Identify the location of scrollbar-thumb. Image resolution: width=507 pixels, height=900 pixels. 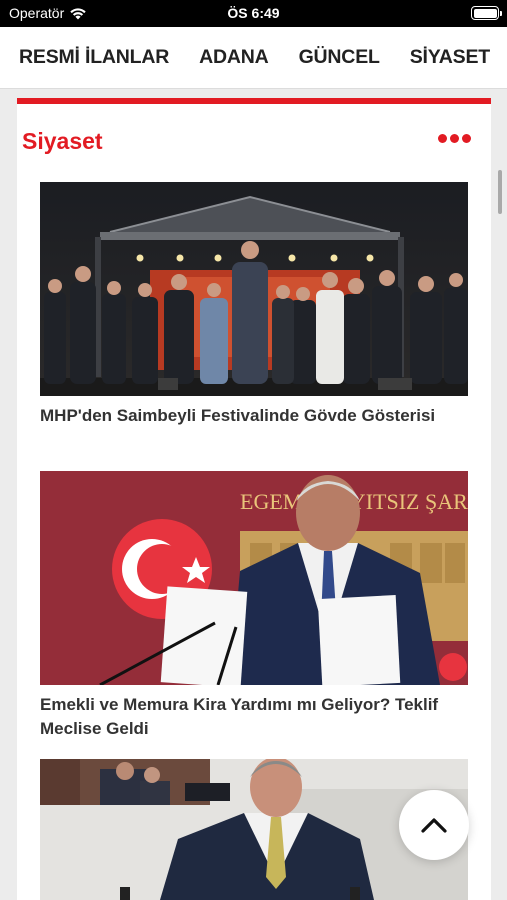
(500, 192).